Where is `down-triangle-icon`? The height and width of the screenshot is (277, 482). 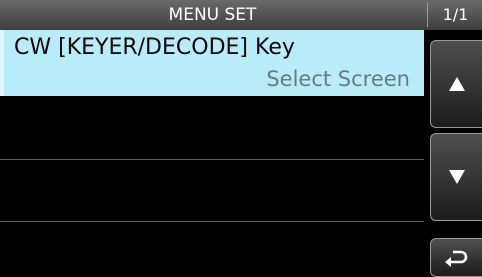 down-triangle-icon is located at coordinates (456, 177).